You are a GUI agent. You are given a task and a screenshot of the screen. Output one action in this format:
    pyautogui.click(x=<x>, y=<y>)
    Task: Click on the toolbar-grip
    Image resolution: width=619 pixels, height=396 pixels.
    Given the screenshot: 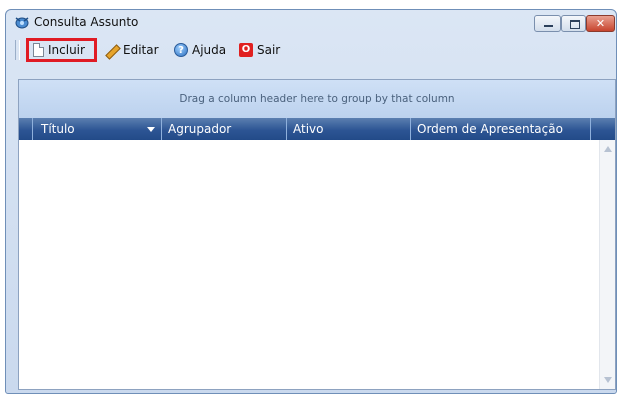 What is the action you would take?
    pyautogui.click(x=17, y=50)
    